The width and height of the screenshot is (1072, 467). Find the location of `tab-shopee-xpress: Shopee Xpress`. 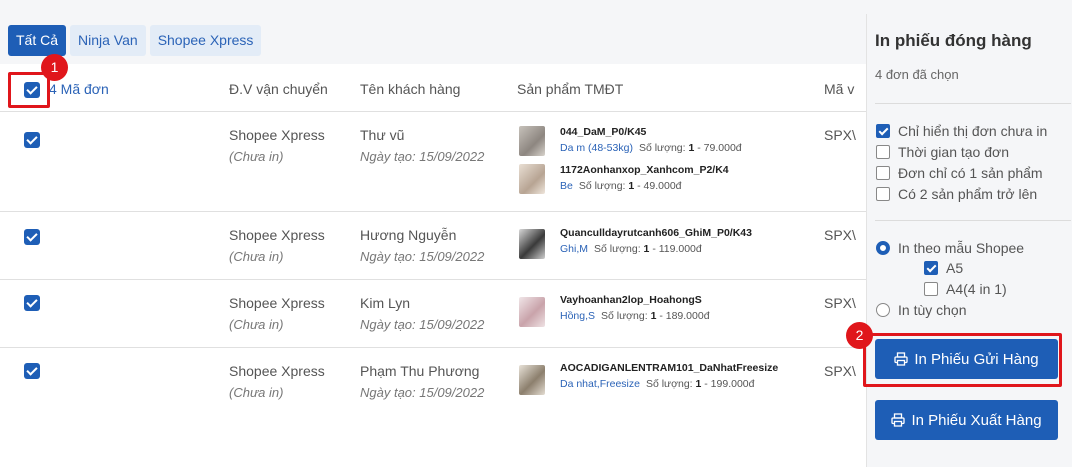

tab-shopee-xpress: Shopee Xpress is located at coordinates (205, 40).